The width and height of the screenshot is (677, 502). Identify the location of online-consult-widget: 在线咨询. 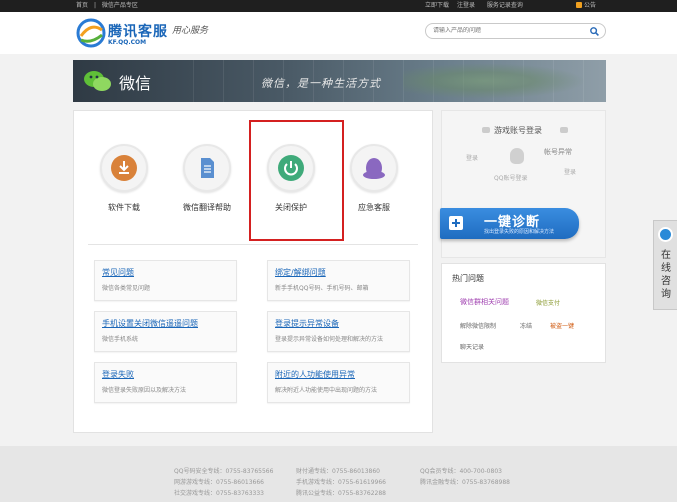
(665, 265).